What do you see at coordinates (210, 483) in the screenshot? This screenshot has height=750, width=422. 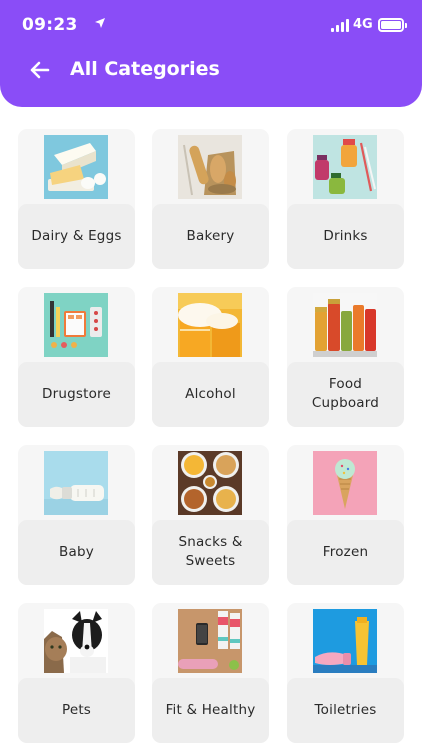 I see `snacks-sweets-image` at bounding box center [210, 483].